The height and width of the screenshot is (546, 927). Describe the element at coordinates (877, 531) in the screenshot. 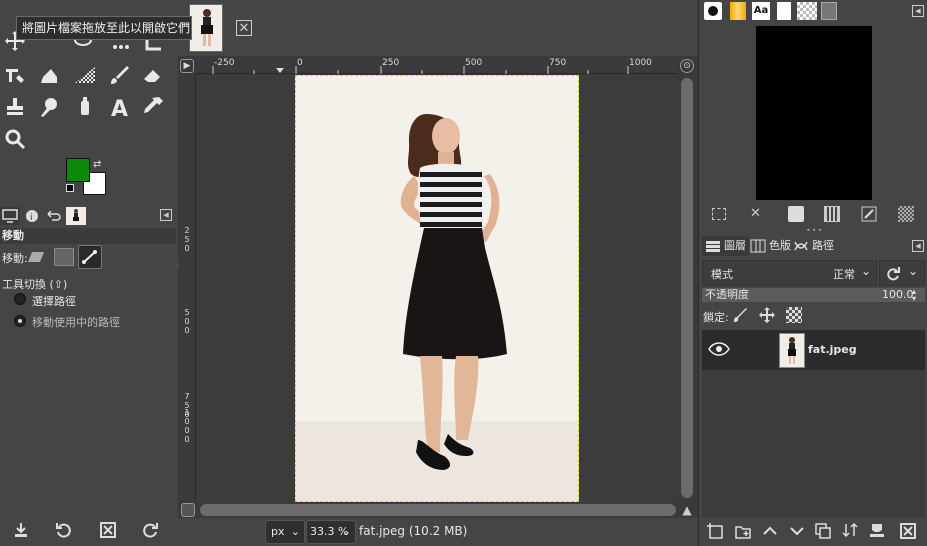

I see `layer-mask-icon` at that location.